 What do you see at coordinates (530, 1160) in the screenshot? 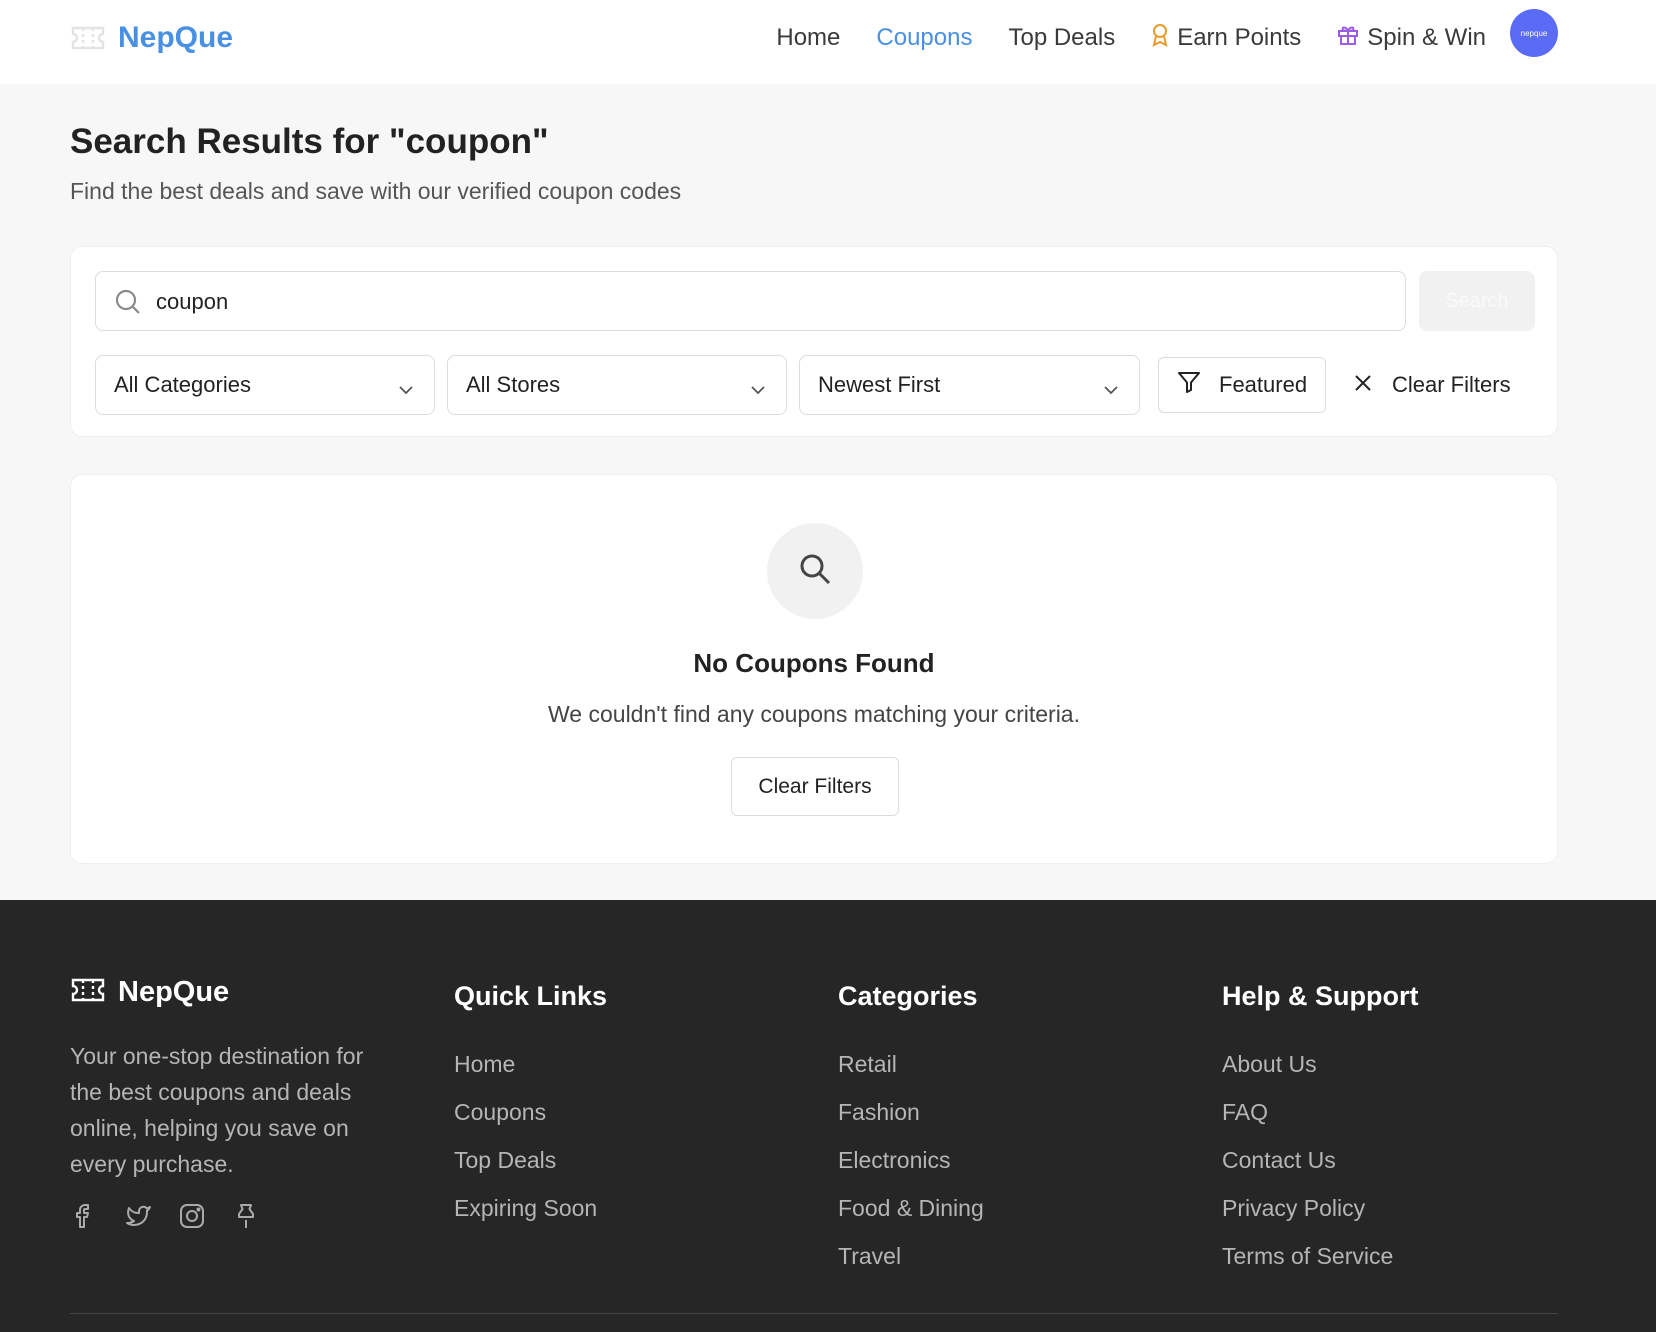
I see `footer-link-top-deals: Top Deals` at bounding box center [530, 1160].